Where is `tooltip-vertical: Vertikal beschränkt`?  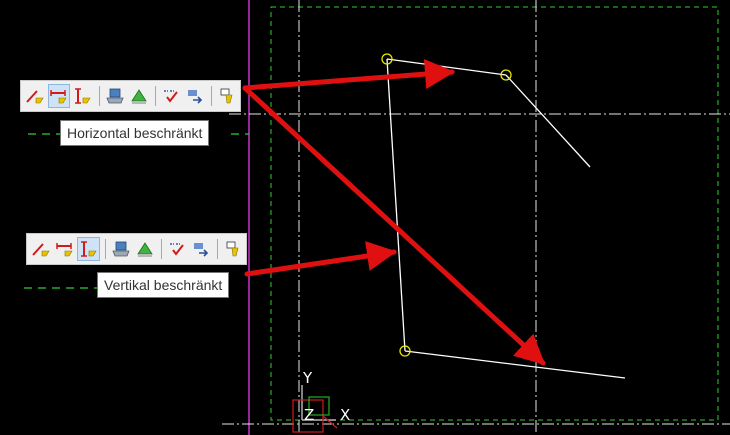 tooltip-vertical: Vertikal beschränkt is located at coordinates (163, 285).